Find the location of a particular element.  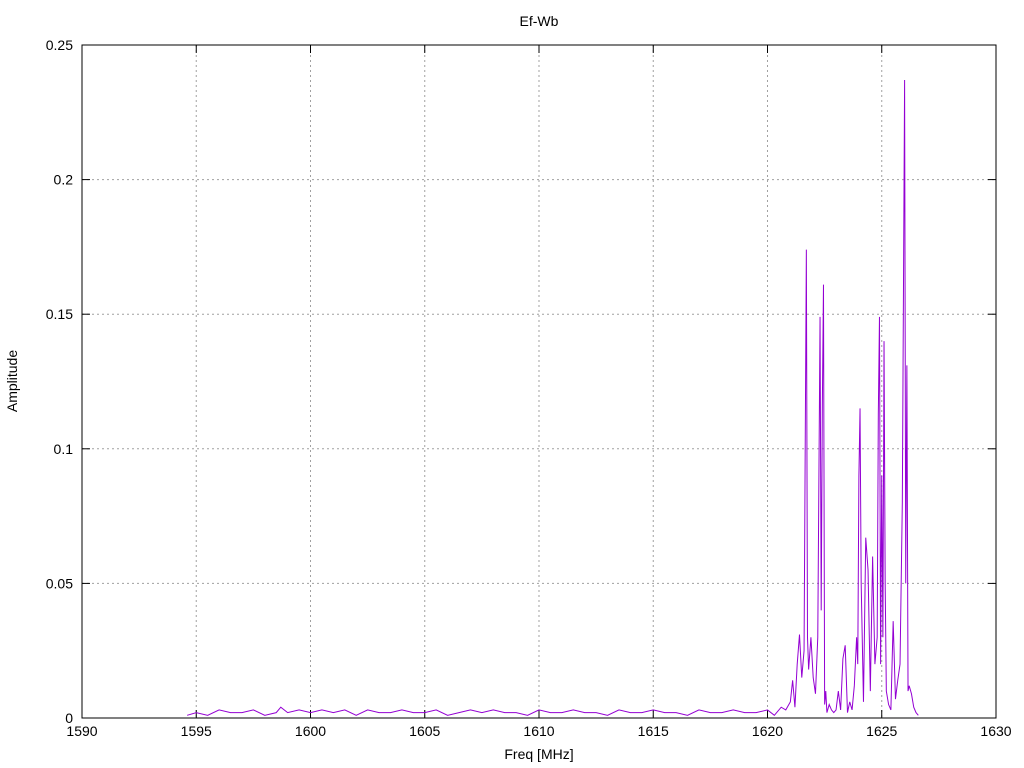

x-tick-label: 1610 is located at coordinates (538, 731).